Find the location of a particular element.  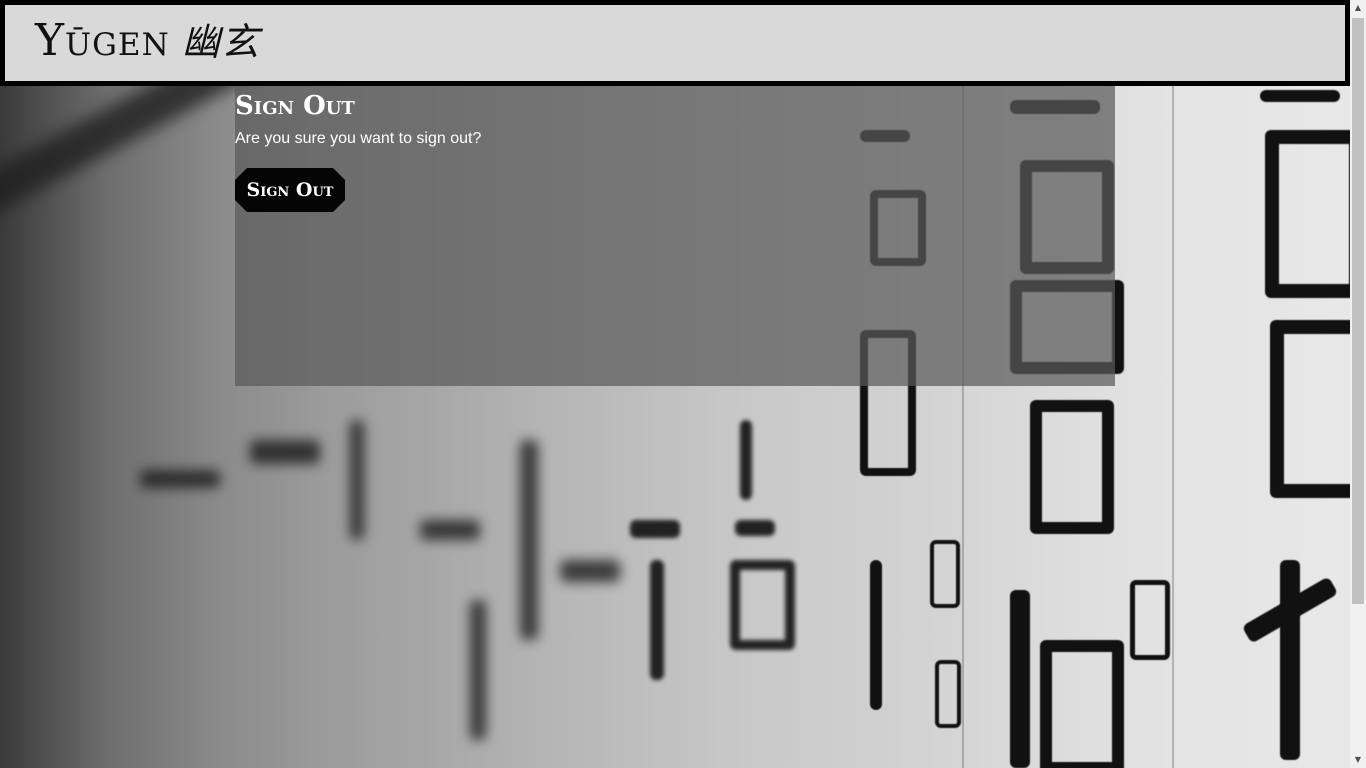

wood-panel-seam is located at coordinates (1173, 384).